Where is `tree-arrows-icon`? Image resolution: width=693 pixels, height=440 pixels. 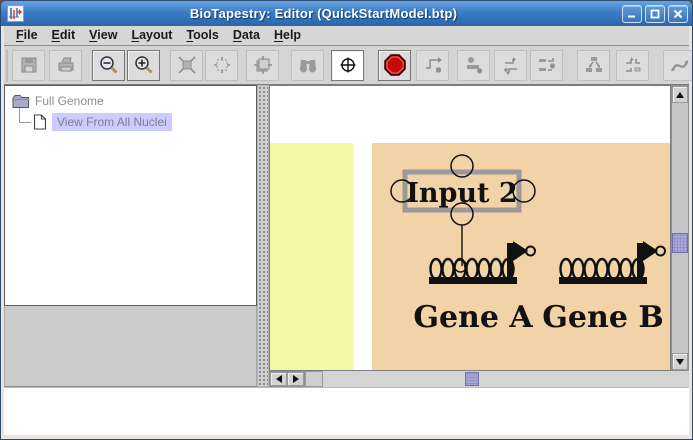 tree-arrows-icon is located at coordinates (593, 64).